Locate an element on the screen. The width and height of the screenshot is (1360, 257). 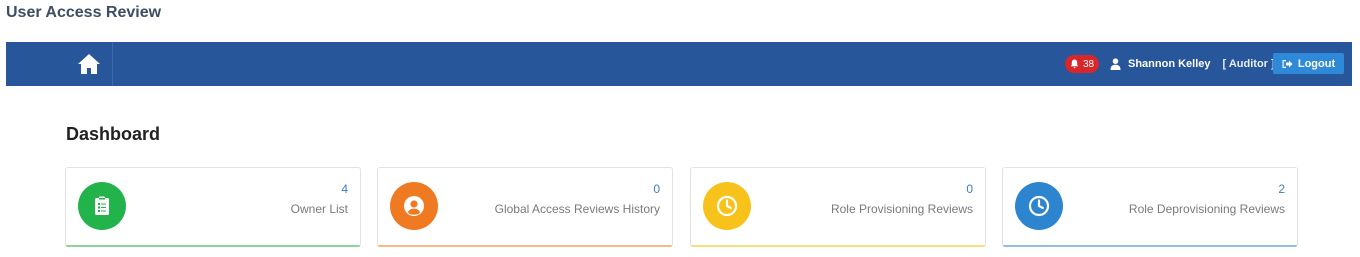
user-circle-icon is located at coordinates (414, 206).